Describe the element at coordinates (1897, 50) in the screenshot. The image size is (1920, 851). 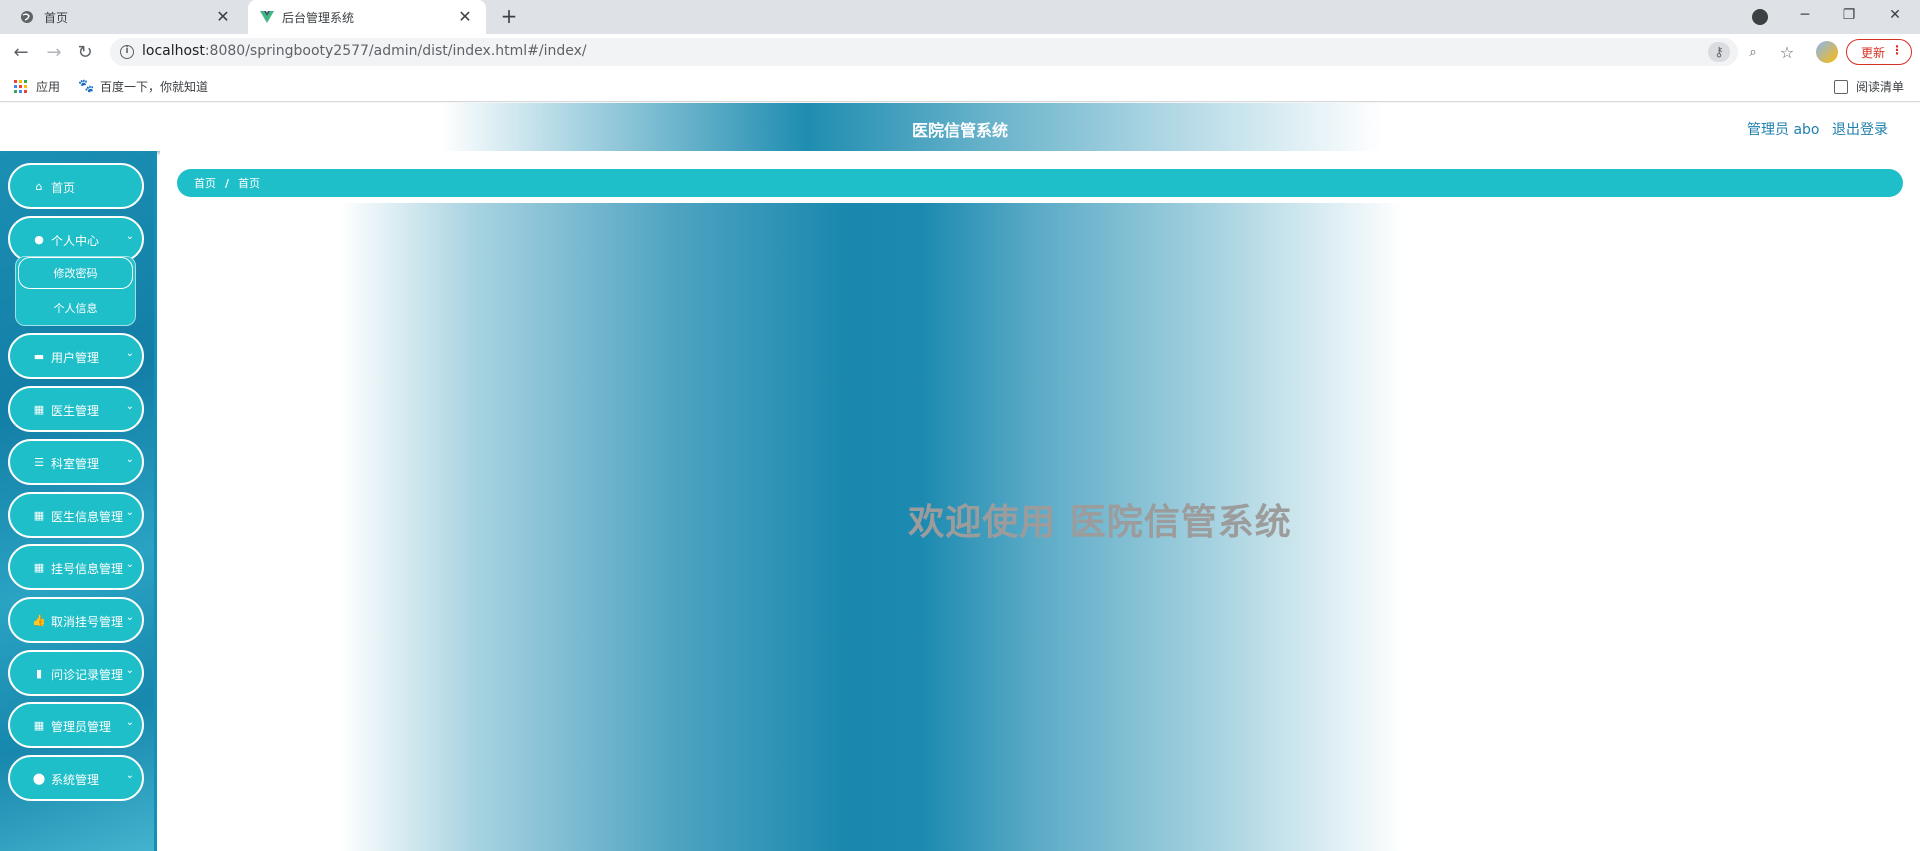
I see `more-icon: ⋮` at that location.